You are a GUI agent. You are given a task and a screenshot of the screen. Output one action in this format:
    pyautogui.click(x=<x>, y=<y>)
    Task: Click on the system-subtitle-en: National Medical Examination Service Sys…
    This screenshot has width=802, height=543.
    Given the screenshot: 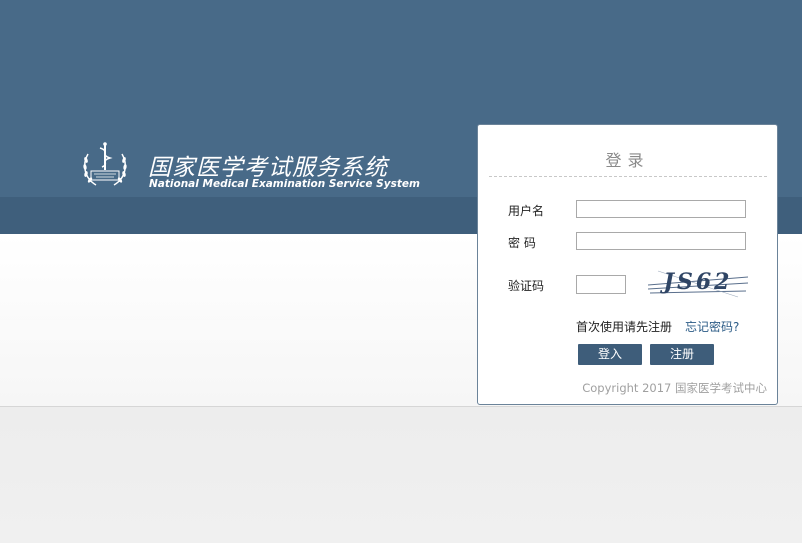 What is the action you would take?
    pyautogui.click(x=284, y=184)
    